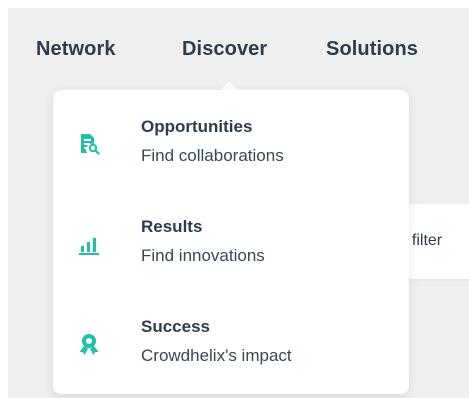 This screenshot has width=469, height=398. What do you see at coordinates (216, 355) in the screenshot?
I see `menu-item-description: Crowdhelix's impact` at bounding box center [216, 355].